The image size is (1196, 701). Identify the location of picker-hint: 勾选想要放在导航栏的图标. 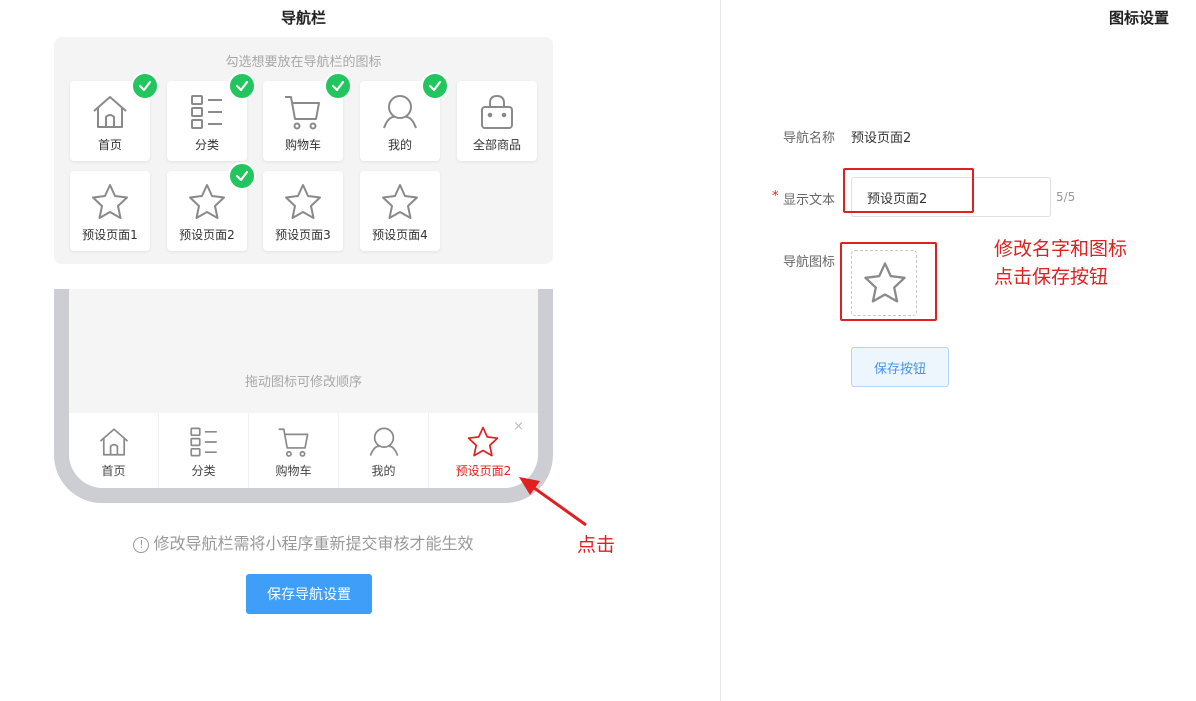
(303, 62).